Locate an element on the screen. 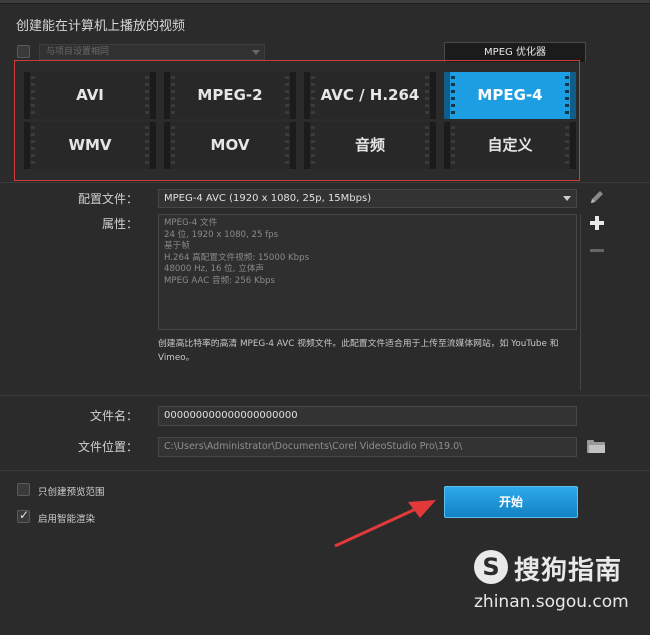  format-tile-mpeg2: MPEG-2 is located at coordinates (230, 95).